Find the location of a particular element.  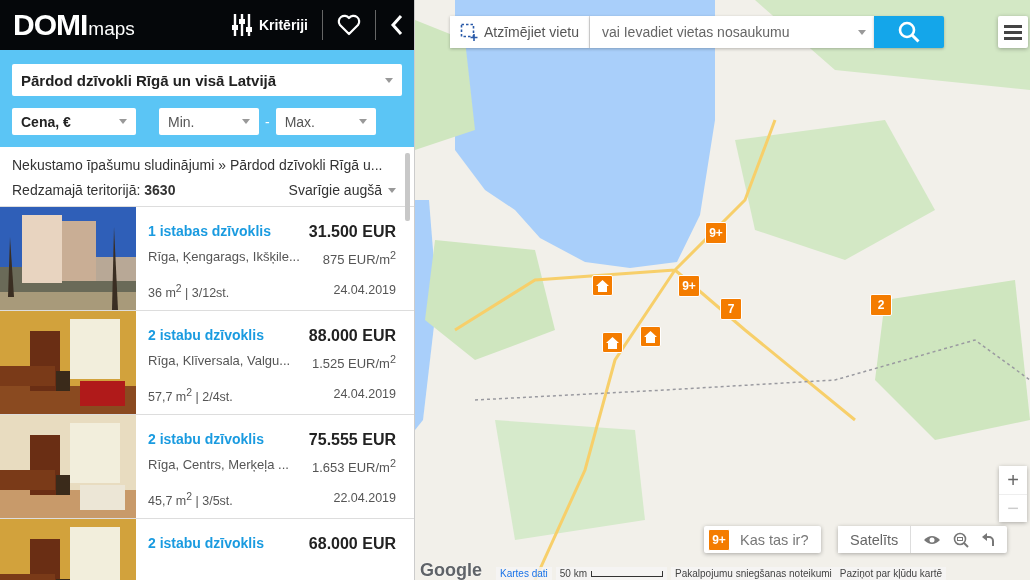

listing-card: 2 istabu dzīvoklis 88.000 EUR Rīga, Klīversala, Valgu... 1.525 EUR/m$^{2}$ 57,7 m$^{2}$ | 2/4st. 24.04.2019 is located at coordinates (207, 363).